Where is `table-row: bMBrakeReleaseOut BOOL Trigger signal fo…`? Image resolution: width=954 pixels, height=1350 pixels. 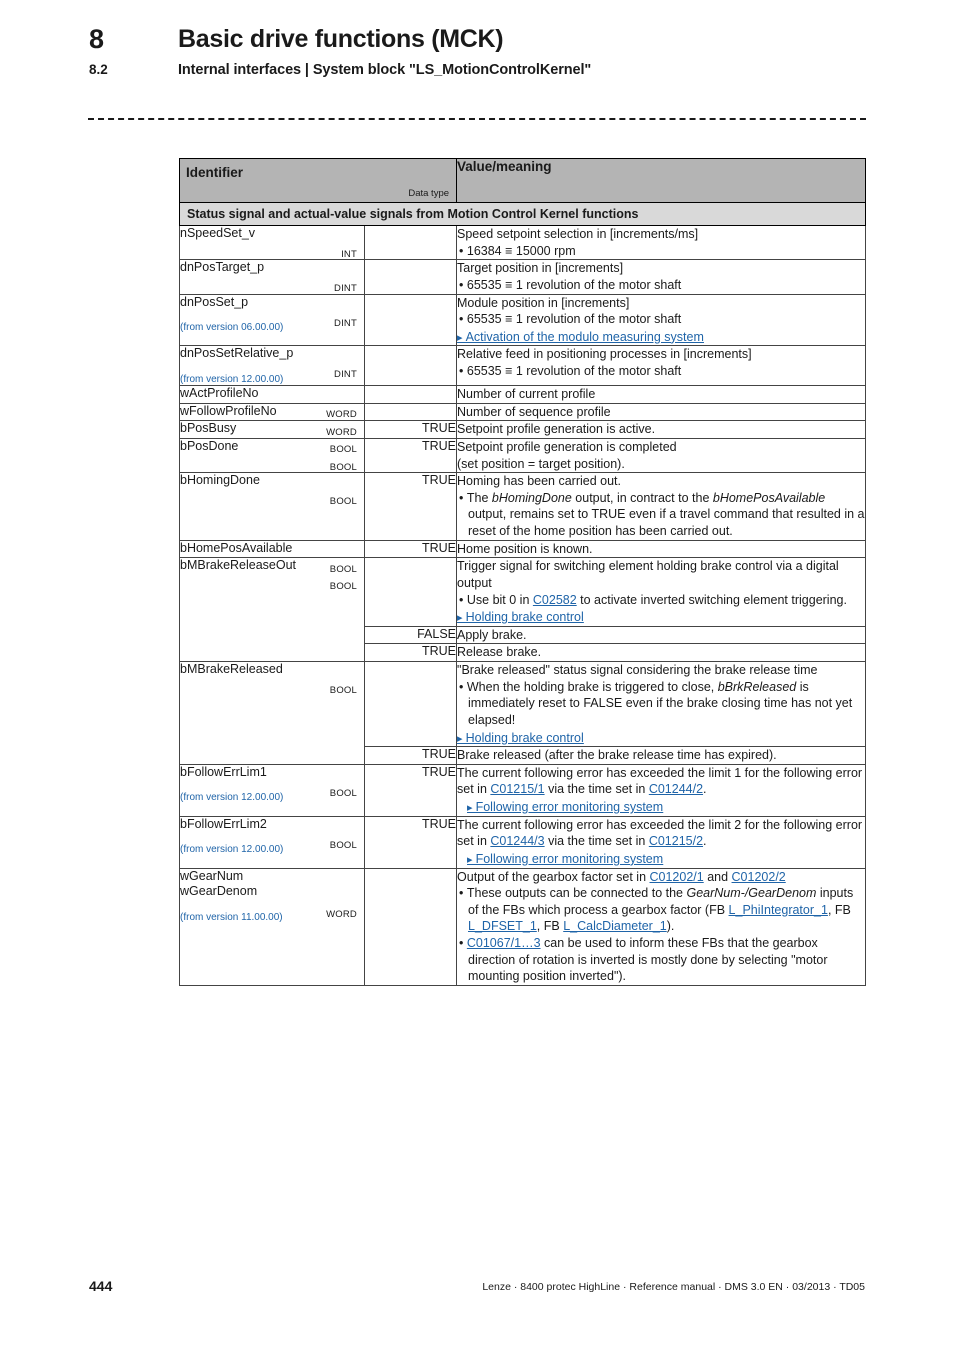 table-row: bMBrakeReleaseOut BOOL Trigger signal fo… is located at coordinates (523, 609).